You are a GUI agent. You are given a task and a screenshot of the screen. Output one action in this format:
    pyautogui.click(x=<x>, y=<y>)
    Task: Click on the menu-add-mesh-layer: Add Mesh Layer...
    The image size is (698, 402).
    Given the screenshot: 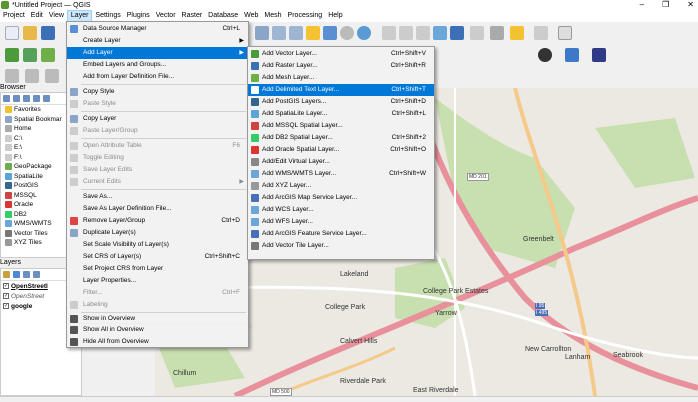 What is the action you would take?
    pyautogui.click(x=341, y=78)
    